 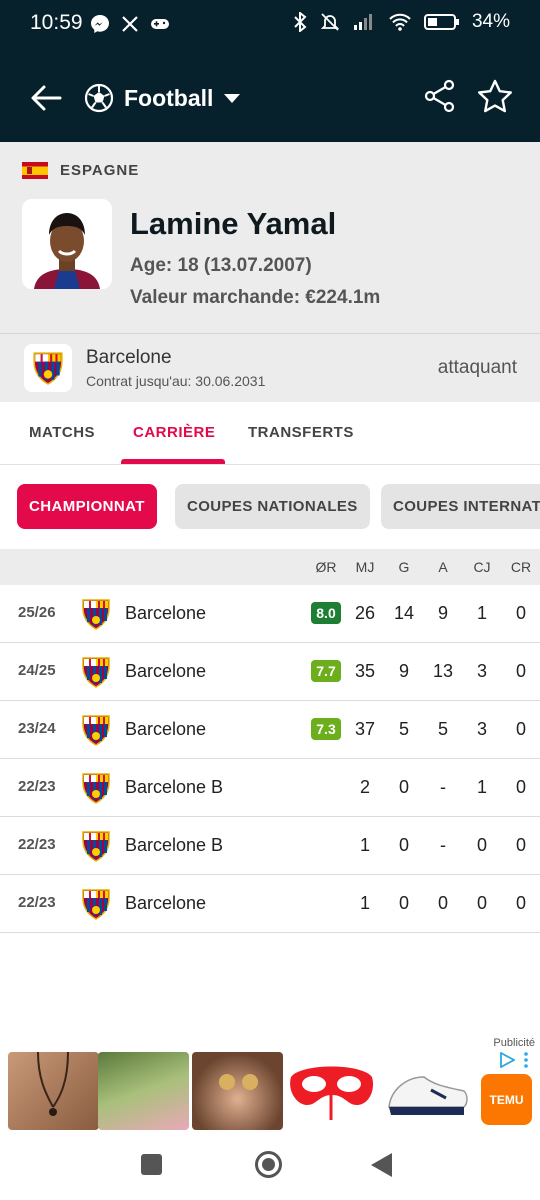 What do you see at coordinates (255, 297) in the screenshot?
I see `player-market-value: Valeur marchande: €224.1m` at bounding box center [255, 297].